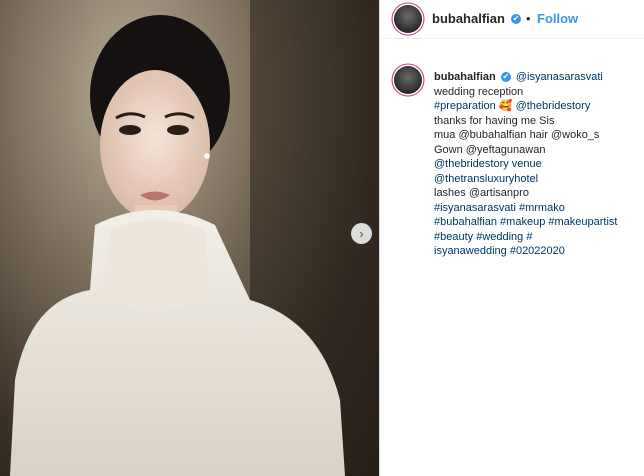  Describe the element at coordinates (537, 237) in the screenshot. I see `caption-line: #beauty #wedding #` at that location.